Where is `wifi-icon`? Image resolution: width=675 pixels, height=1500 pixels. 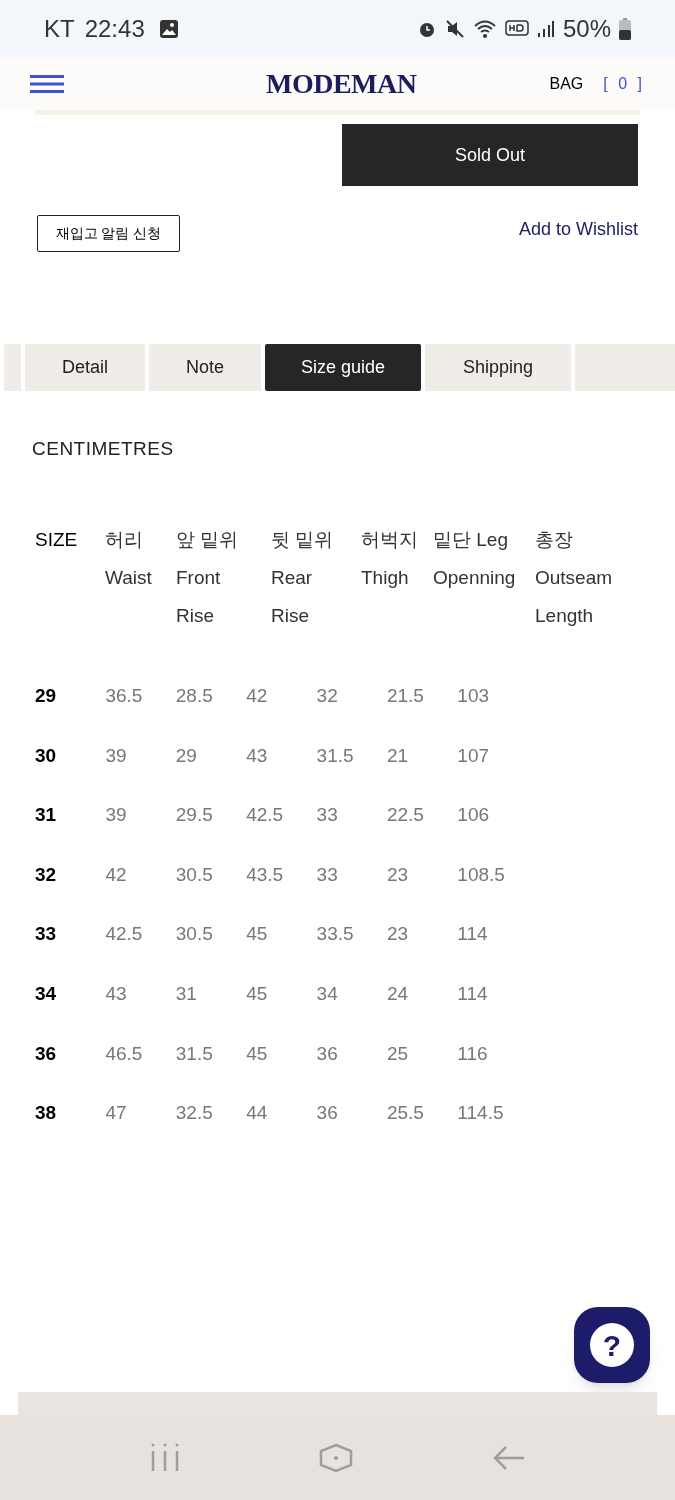
wifi-icon is located at coordinates (484, 28).